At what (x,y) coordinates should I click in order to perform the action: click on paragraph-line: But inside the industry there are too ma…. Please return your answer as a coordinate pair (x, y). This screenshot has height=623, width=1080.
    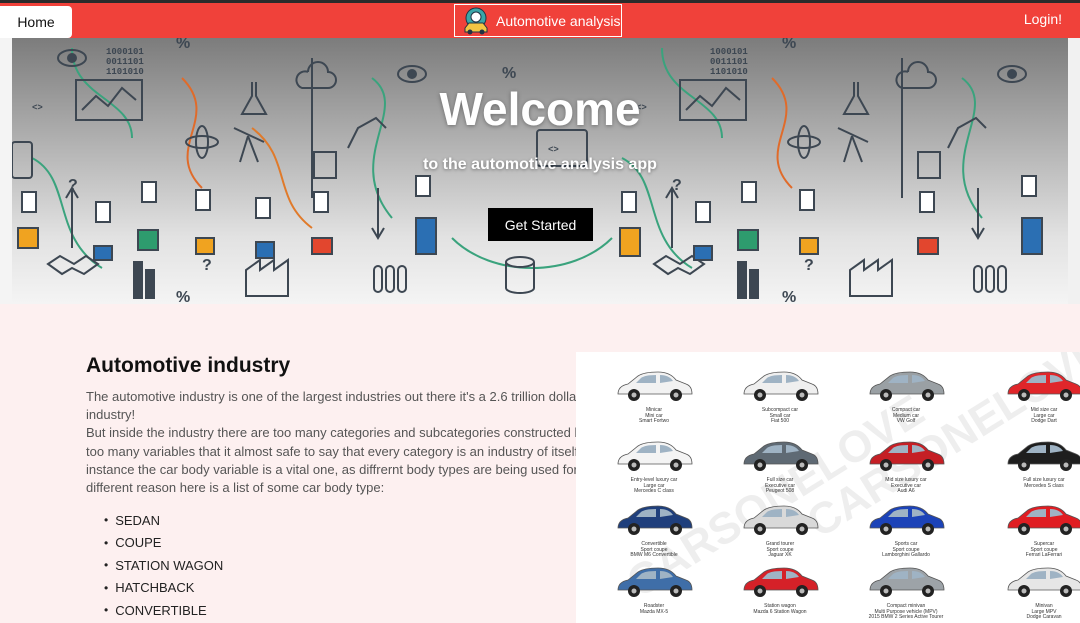
    Looking at the image, I should click on (337, 433).